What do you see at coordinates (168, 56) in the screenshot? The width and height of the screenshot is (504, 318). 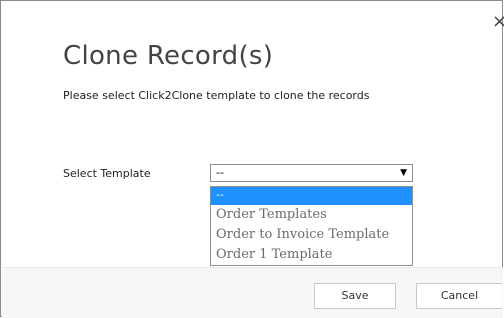 I see `dialog-title: Clone Record(s)` at bounding box center [168, 56].